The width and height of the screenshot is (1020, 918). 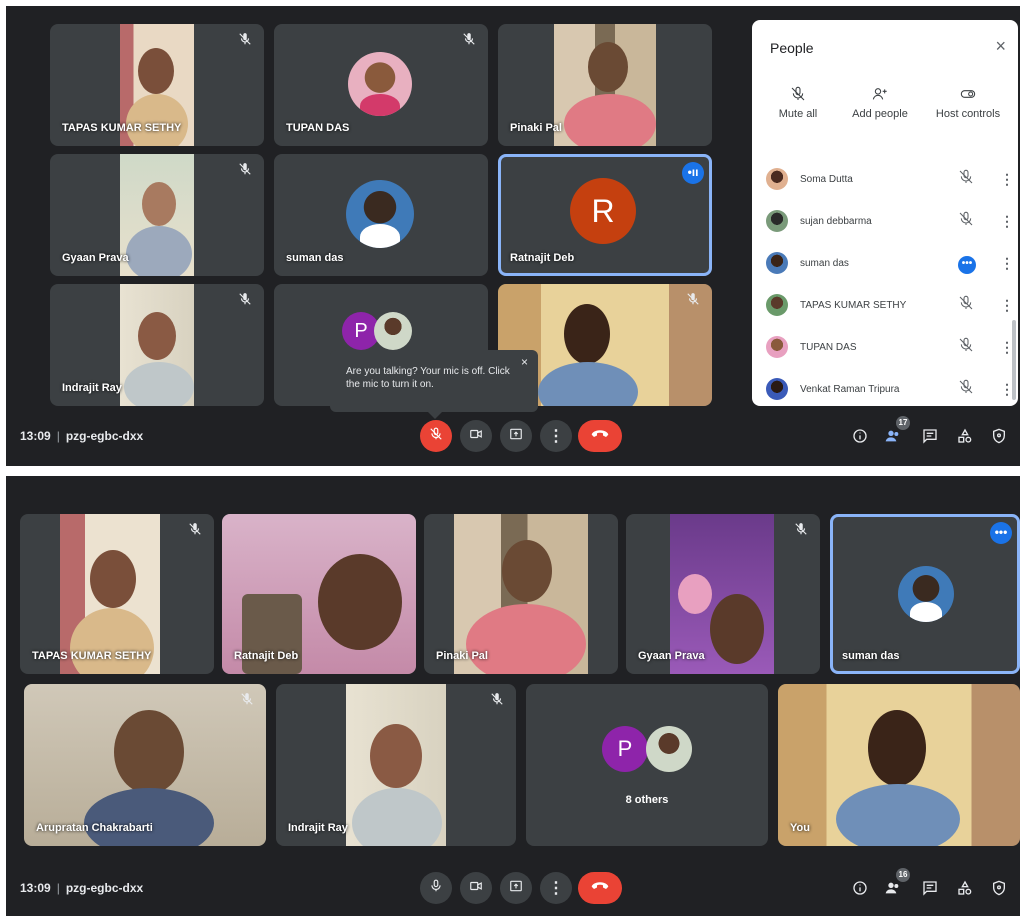 I want to click on participant-tile: Arupratan Chakrabarti, so click(x=145, y=765).